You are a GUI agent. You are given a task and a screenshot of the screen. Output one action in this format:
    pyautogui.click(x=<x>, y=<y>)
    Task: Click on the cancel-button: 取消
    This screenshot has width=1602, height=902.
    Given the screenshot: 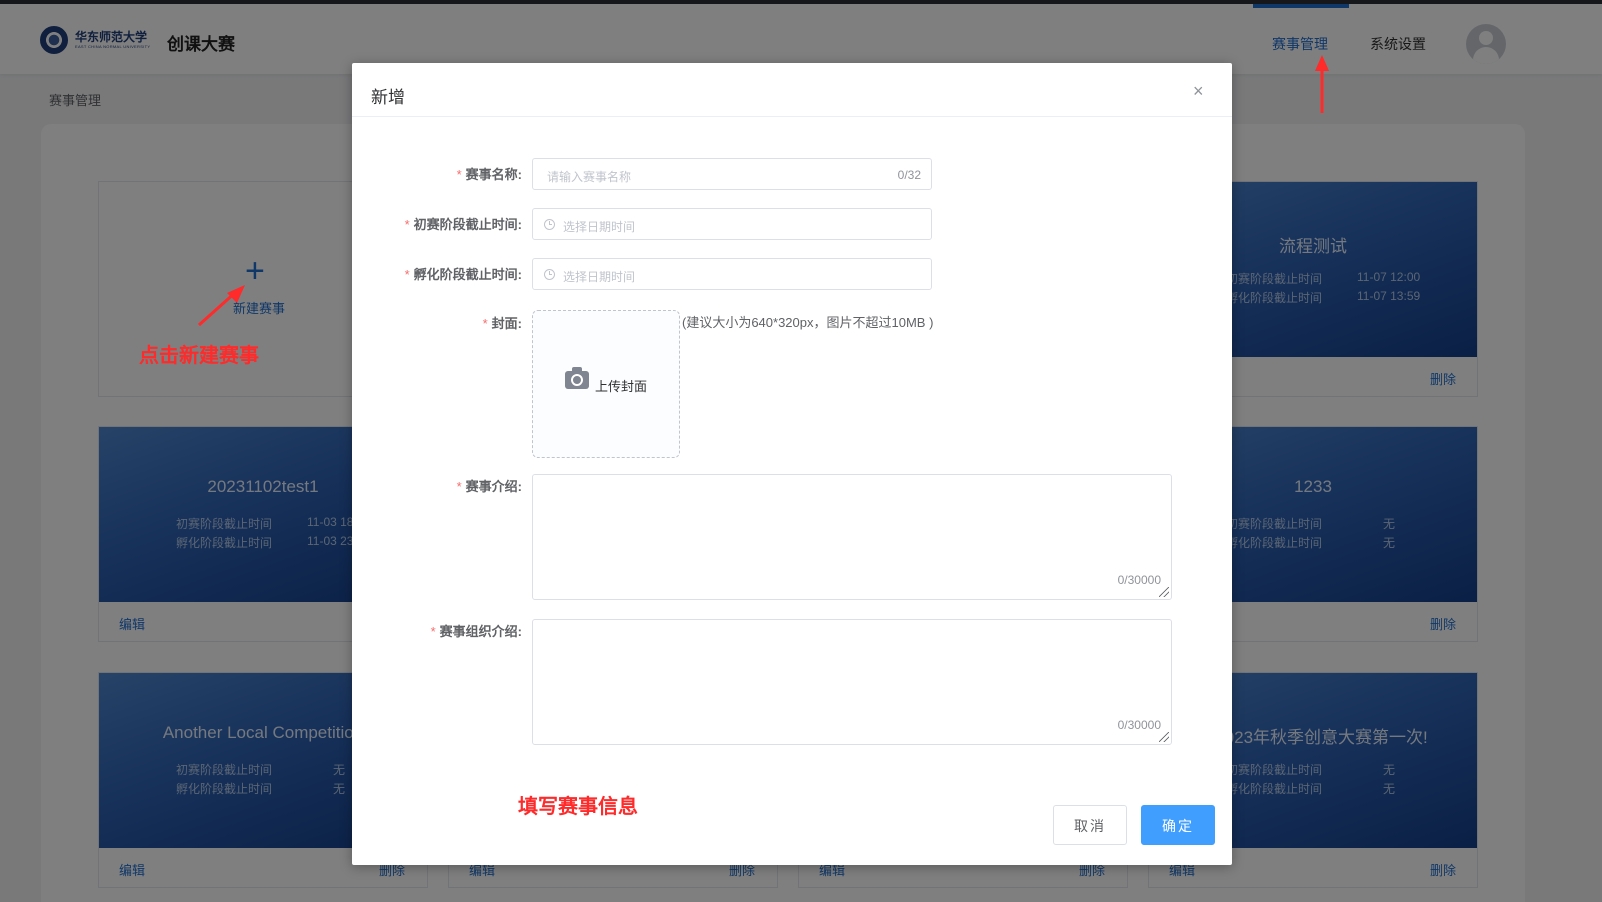 What is the action you would take?
    pyautogui.click(x=1090, y=825)
    